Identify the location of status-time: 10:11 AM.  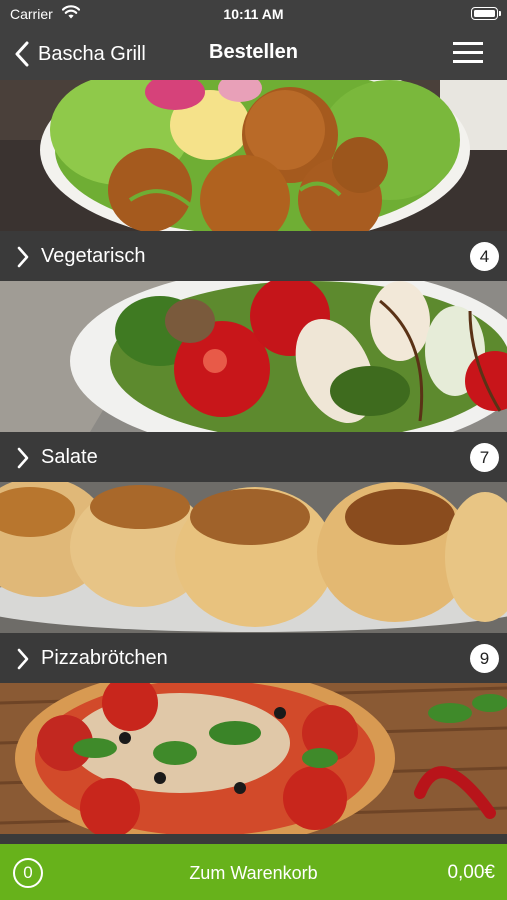
(253, 14).